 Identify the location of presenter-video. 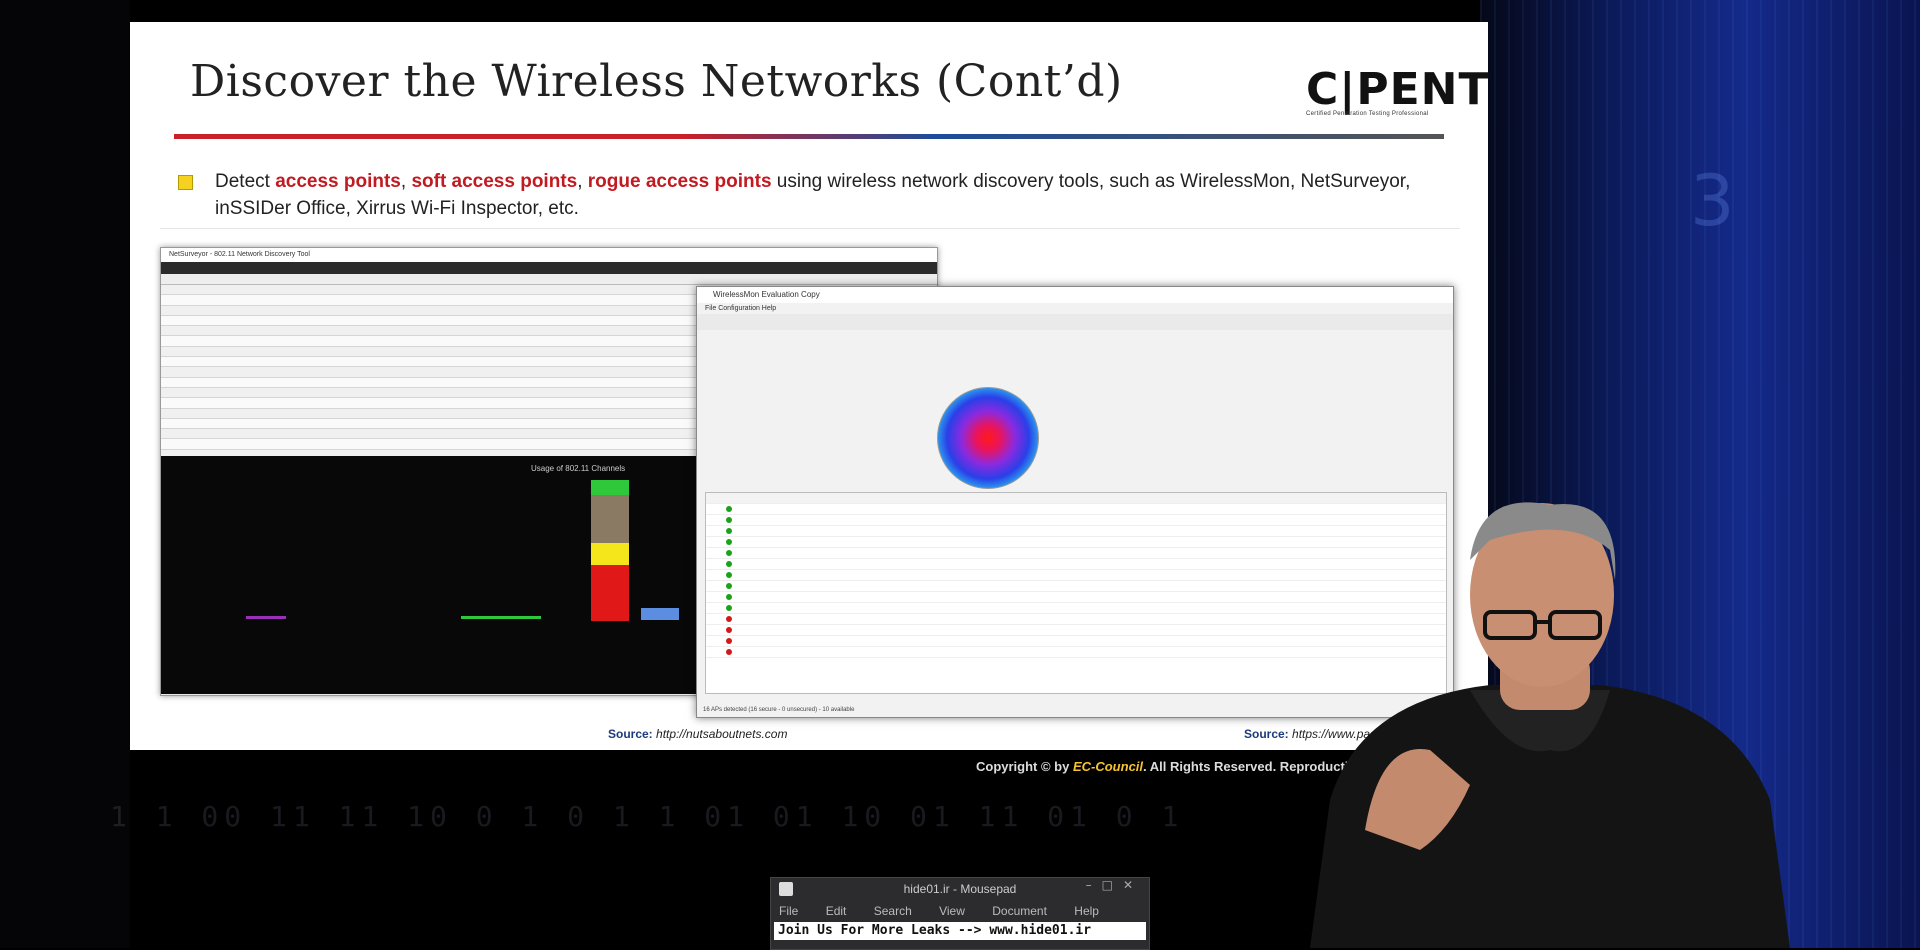
(1550, 725).